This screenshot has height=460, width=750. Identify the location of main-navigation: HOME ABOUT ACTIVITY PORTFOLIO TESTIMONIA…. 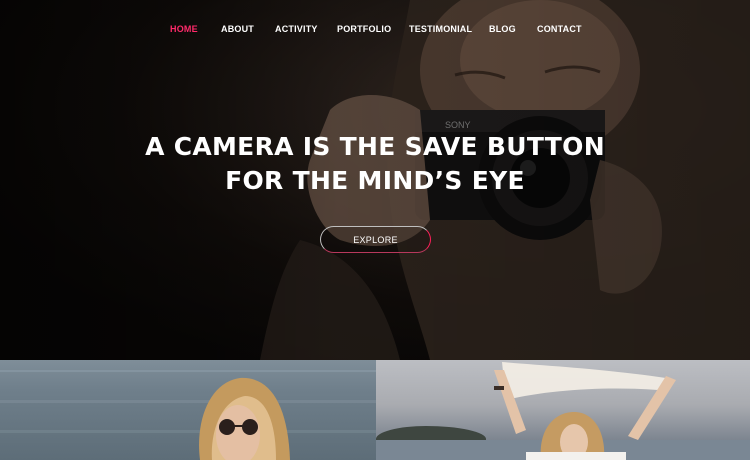
(375, 30).